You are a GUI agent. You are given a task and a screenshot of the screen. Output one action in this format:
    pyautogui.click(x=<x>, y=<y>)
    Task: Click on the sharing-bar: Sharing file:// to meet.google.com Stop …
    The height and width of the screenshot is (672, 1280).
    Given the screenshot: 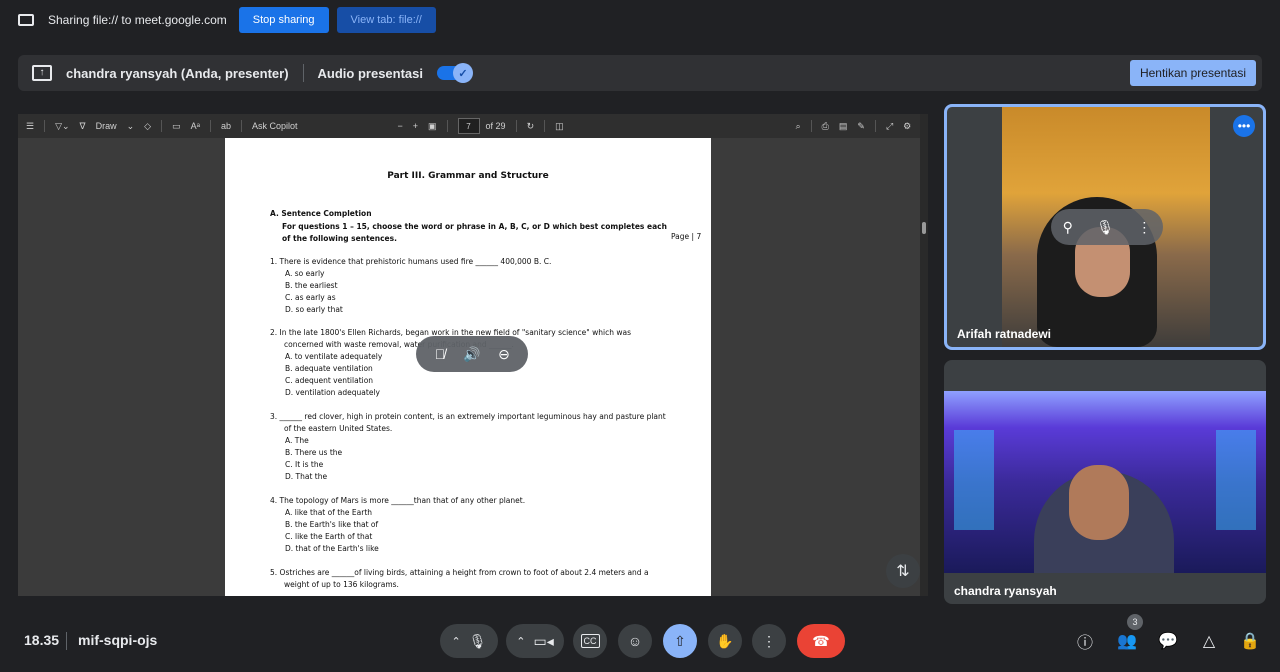 What is the action you would take?
    pyautogui.click(x=640, y=20)
    